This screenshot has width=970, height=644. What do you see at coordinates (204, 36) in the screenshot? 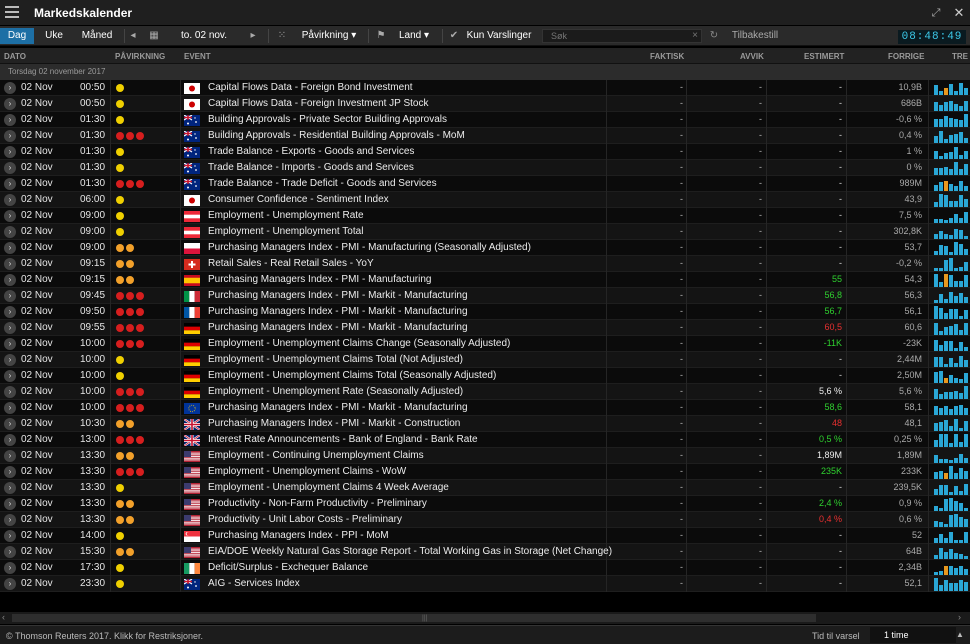
I see `current-date-label: to. 02 nov.` at bounding box center [204, 36].